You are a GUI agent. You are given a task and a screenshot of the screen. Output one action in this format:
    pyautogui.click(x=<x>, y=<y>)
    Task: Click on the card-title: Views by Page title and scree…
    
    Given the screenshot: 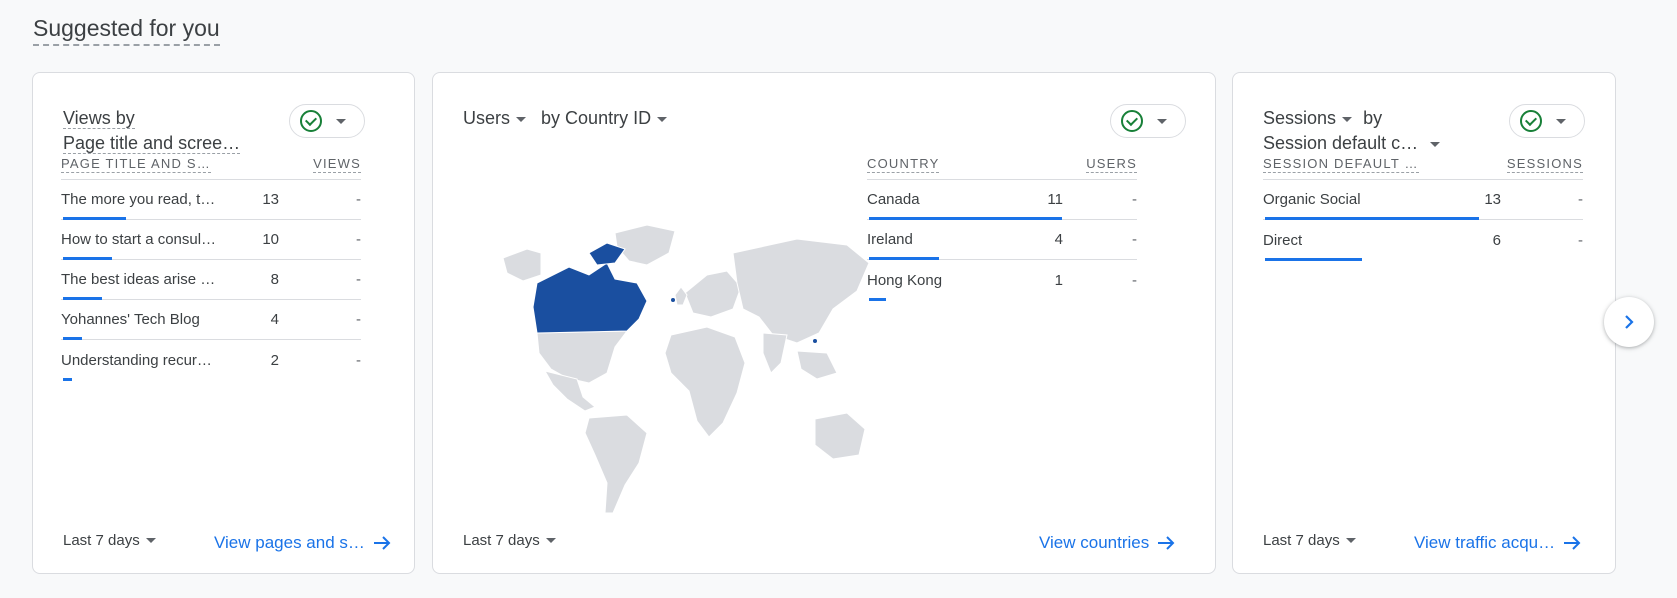 What is the action you would take?
    pyautogui.click(x=152, y=131)
    